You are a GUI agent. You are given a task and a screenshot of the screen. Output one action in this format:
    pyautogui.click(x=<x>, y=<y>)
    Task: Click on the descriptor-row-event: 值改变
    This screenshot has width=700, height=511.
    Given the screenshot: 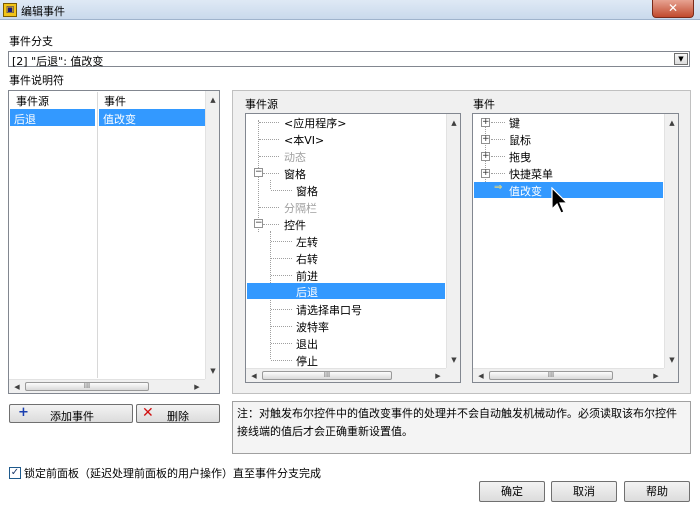 What is the action you would take?
    pyautogui.click(x=152, y=117)
    